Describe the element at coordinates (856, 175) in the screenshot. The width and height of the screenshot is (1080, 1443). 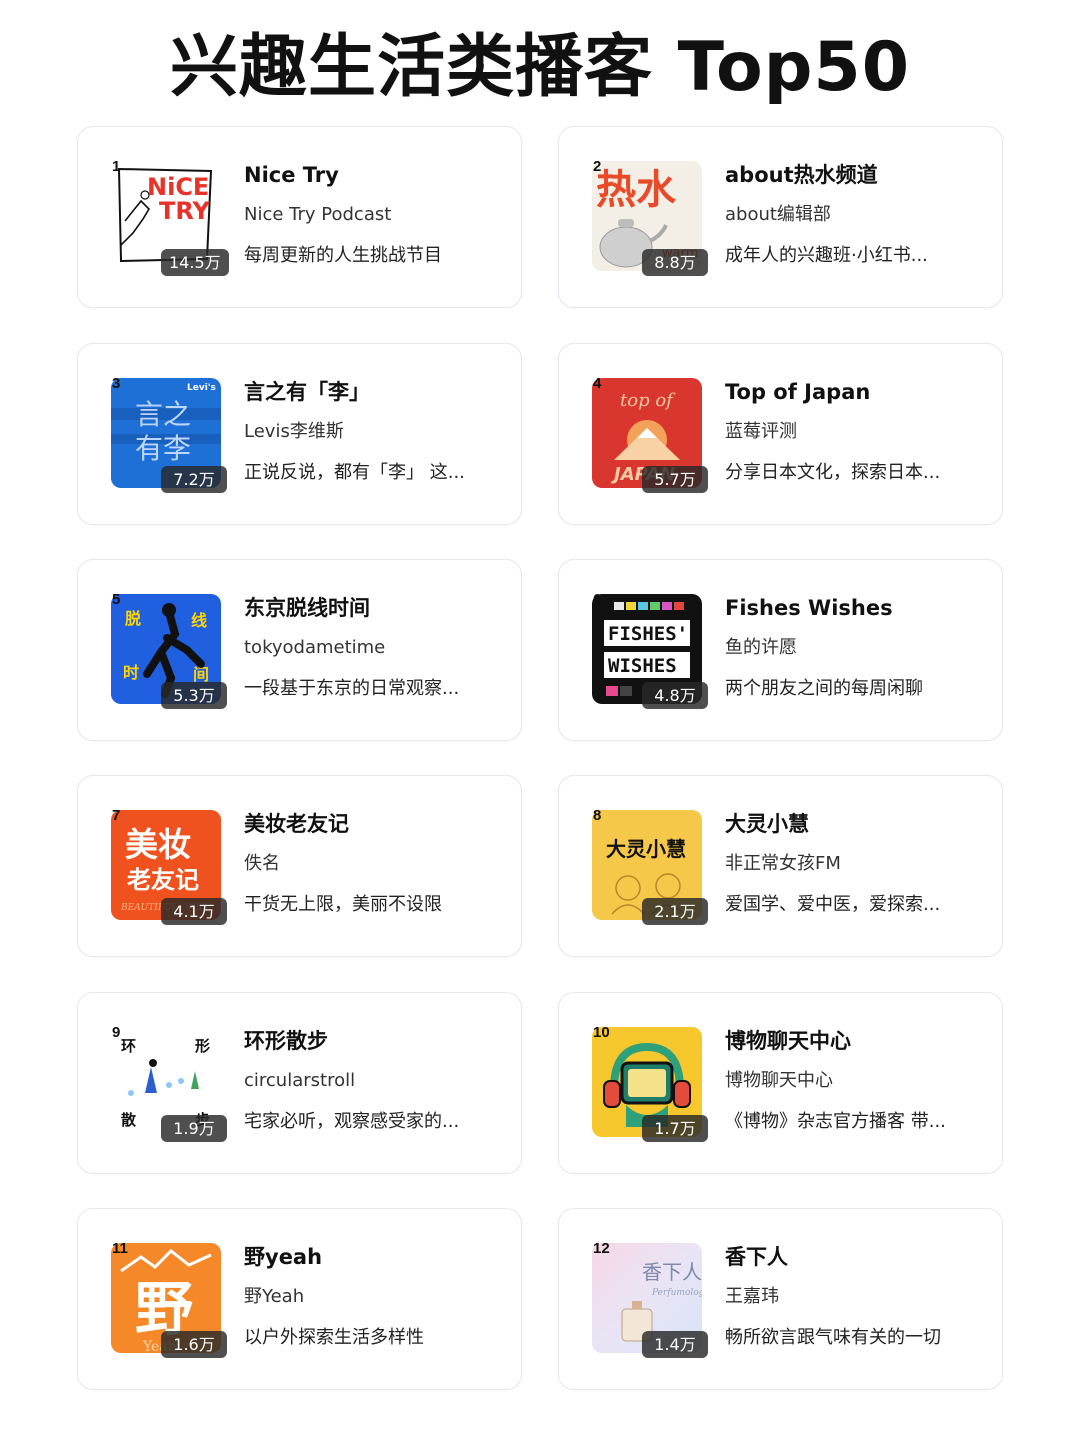
I see `podcast-name: about热水频道` at that location.